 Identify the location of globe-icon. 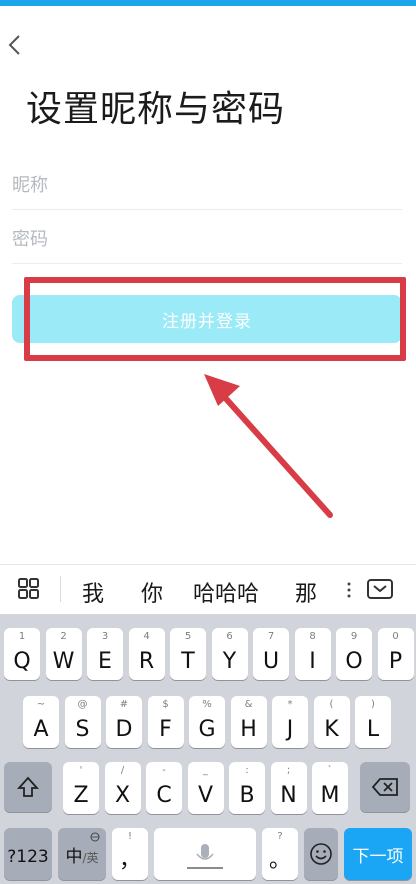
(95, 837).